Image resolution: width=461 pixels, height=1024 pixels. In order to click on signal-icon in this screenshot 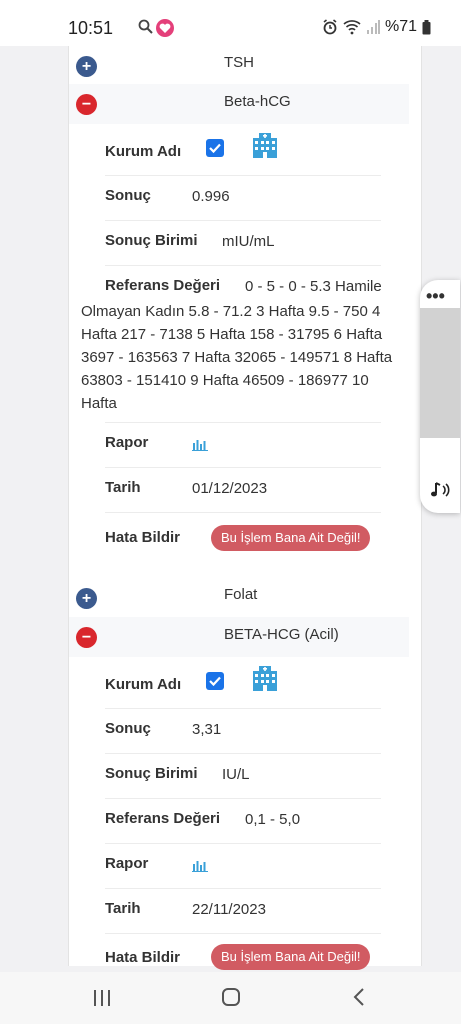, I will do `click(373, 27)`.